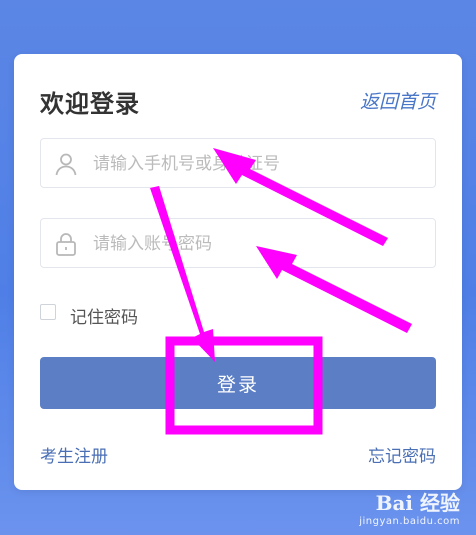  What do you see at coordinates (402, 454) in the screenshot?
I see `forgot-password-link: 忘记密码` at bounding box center [402, 454].